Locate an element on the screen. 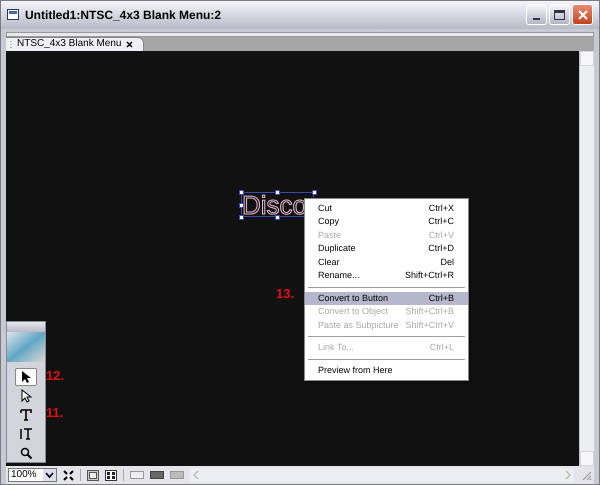  resize-grip-icon is located at coordinates (586, 475).